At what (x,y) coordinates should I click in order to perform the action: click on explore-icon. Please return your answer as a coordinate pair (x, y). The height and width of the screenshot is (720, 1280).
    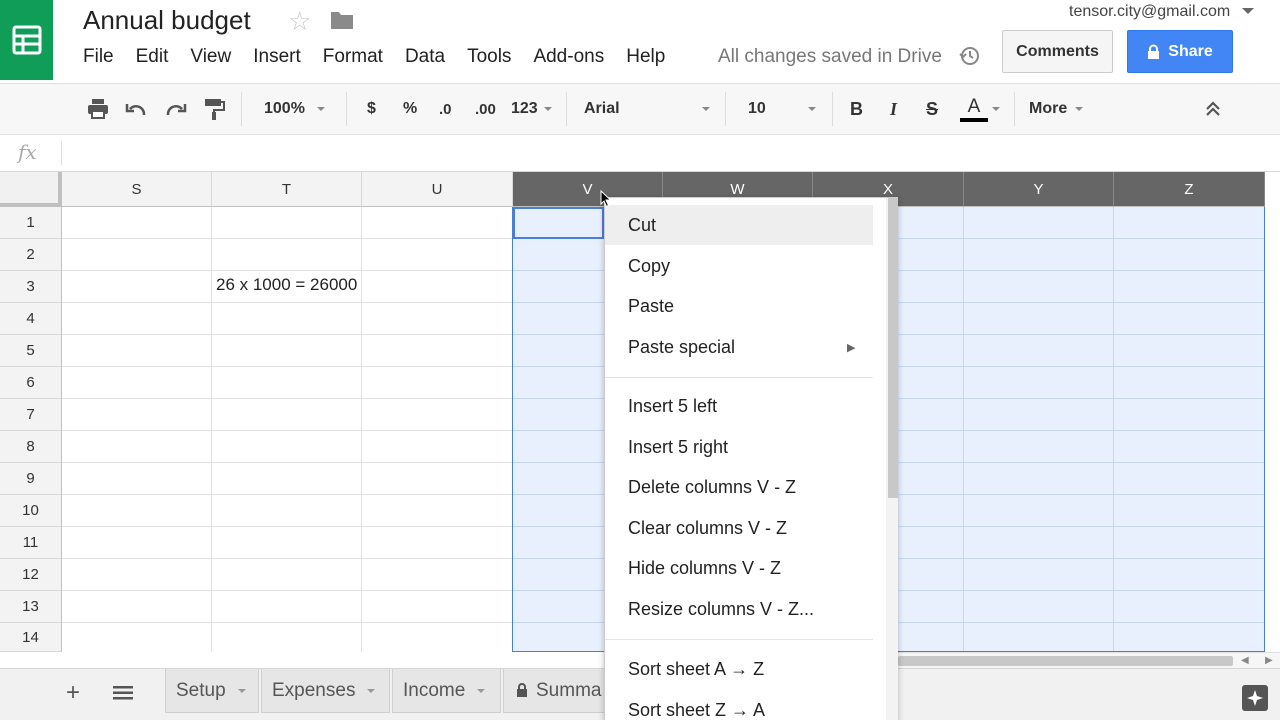
    Looking at the image, I should click on (1255, 700).